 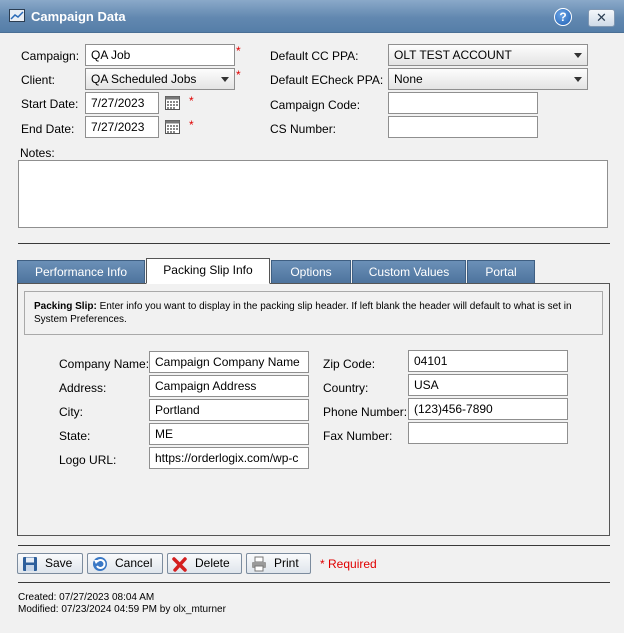 What do you see at coordinates (303, 129) in the screenshot?
I see `cs-number-label: CS Number:` at bounding box center [303, 129].